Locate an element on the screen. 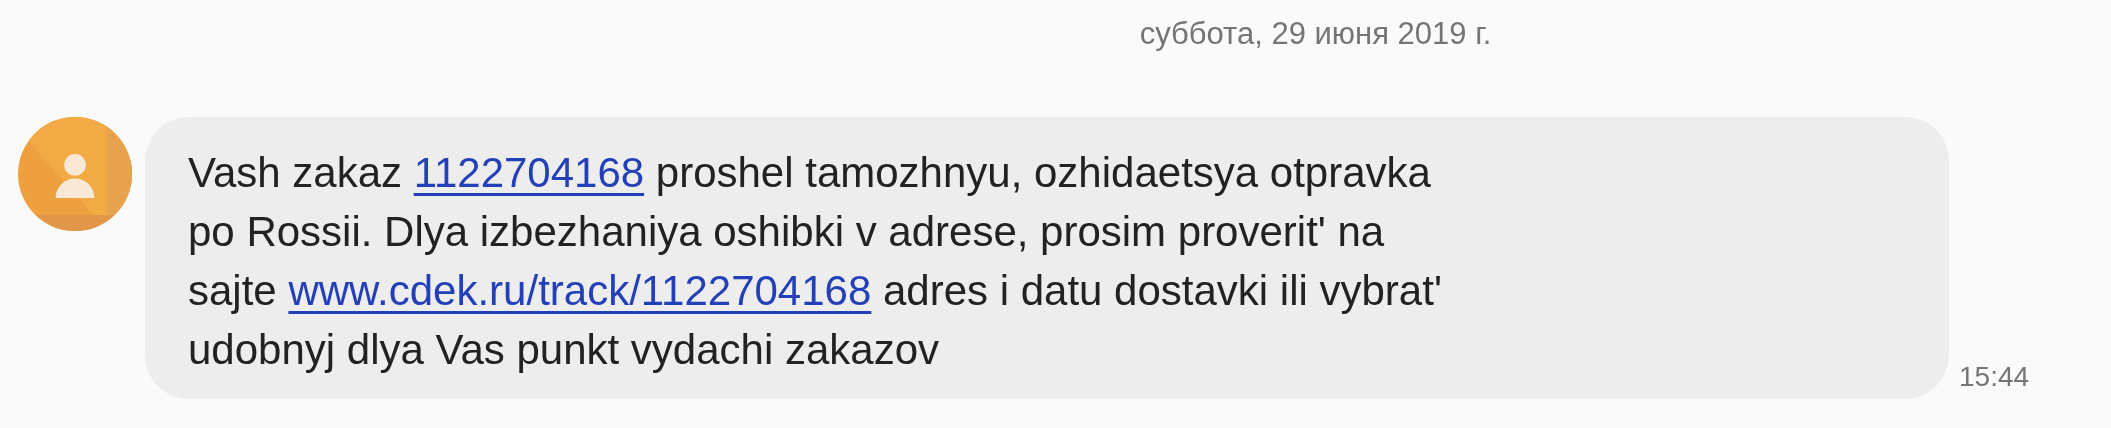 Image resolution: width=2111 pixels, height=428 pixels. message-link: 1122704168 is located at coordinates (529, 172).